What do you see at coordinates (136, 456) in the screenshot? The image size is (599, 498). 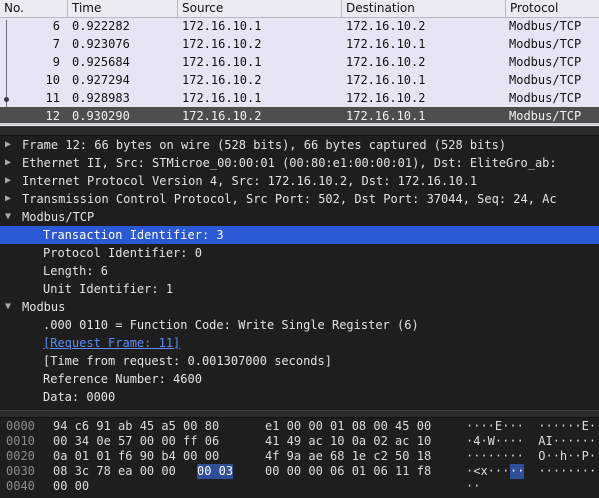 I see `hex-bytes: 0a 01 01 f6 90 b4 00 00` at bounding box center [136, 456].